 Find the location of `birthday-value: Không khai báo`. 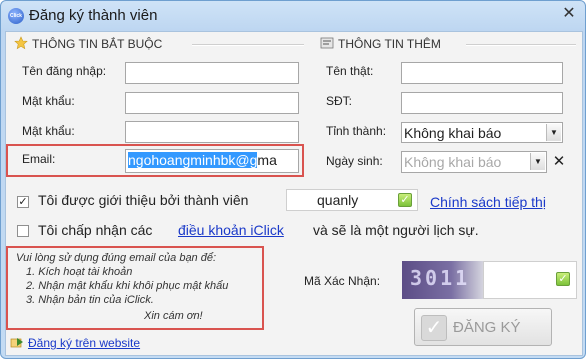

birthday-value: Không khai báo is located at coordinates (453, 162).